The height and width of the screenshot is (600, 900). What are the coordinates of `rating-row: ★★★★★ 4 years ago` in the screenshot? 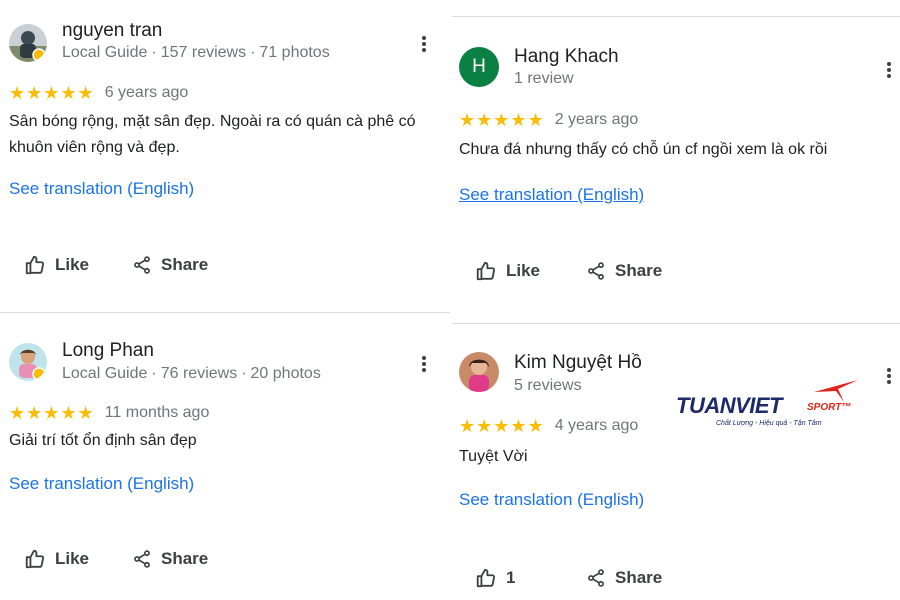 It's located at (548, 426).